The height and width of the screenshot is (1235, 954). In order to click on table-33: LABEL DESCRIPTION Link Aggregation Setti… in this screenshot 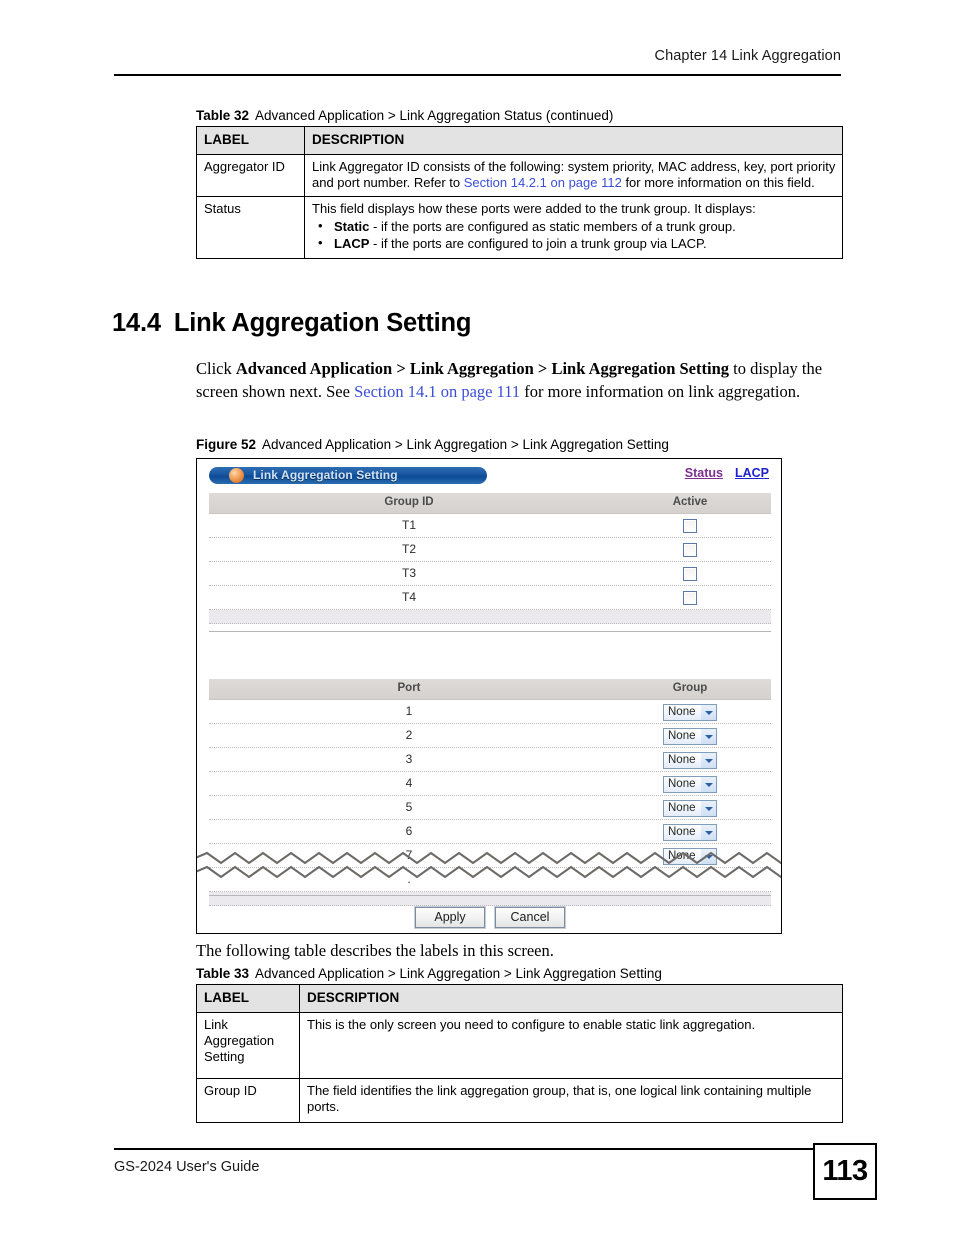, I will do `click(519, 1053)`.